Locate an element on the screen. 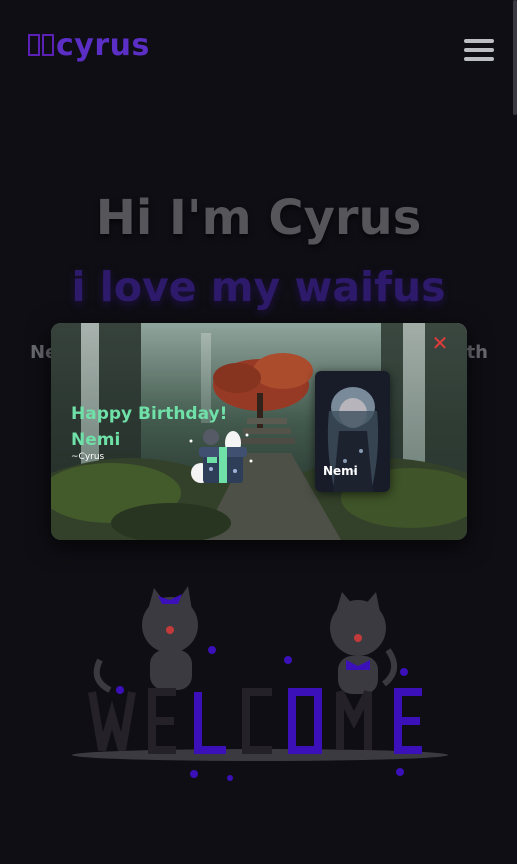 The width and height of the screenshot is (517, 864). site-header: cyrus is located at coordinates (258, 57).